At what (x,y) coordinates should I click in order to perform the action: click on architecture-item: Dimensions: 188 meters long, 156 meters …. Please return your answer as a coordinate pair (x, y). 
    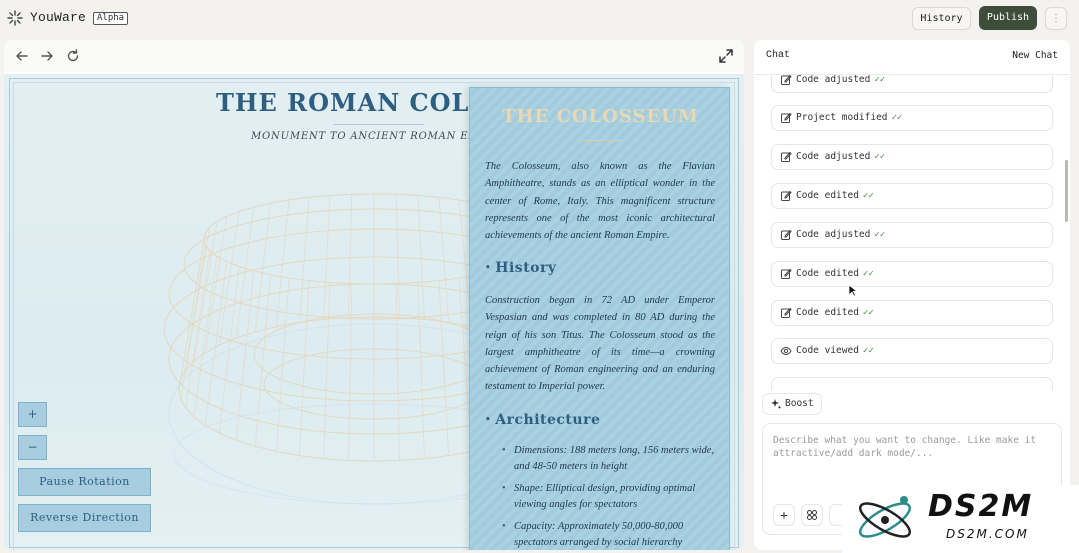
    Looking at the image, I should click on (609, 459).